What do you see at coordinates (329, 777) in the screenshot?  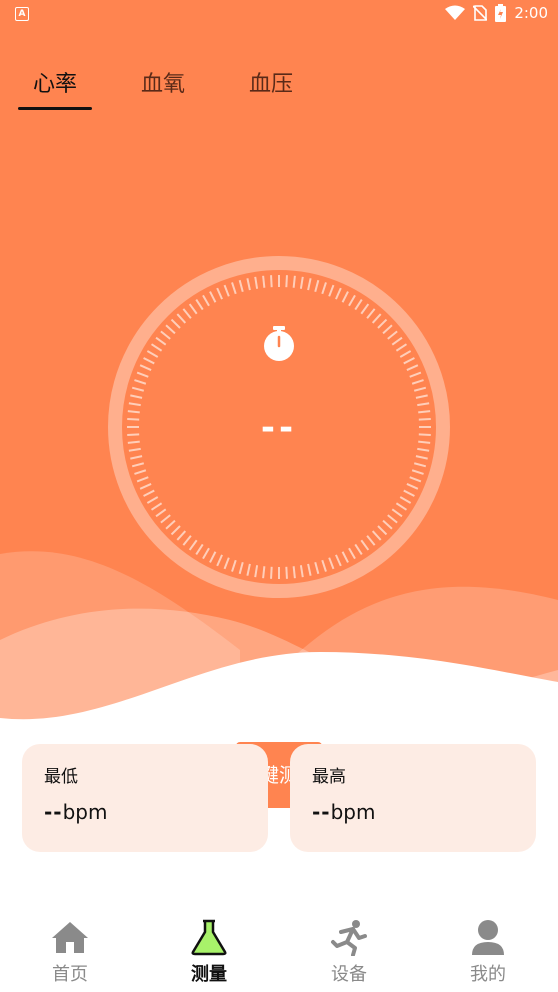 I see `max-label: 最高` at bounding box center [329, 777].